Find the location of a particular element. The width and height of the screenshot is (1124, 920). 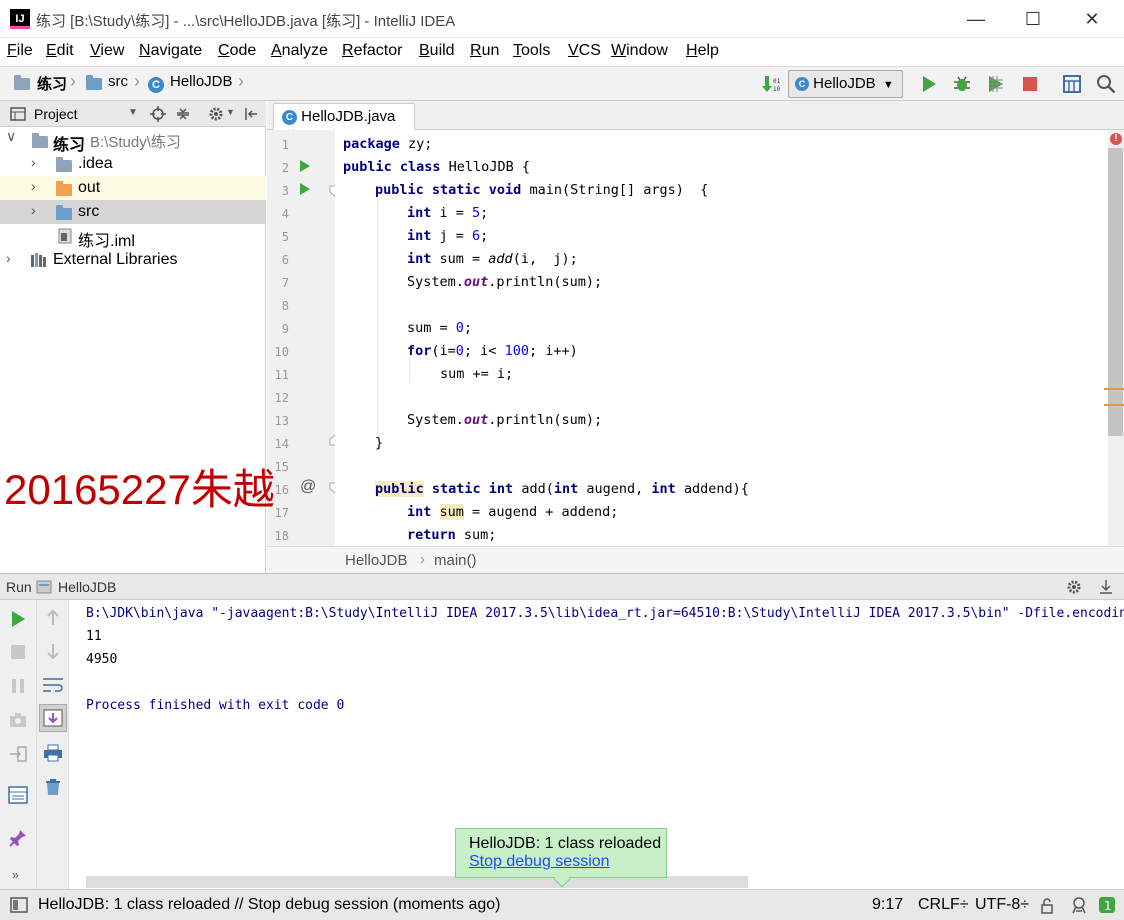

run-icon is located at coordinates (929, 84).